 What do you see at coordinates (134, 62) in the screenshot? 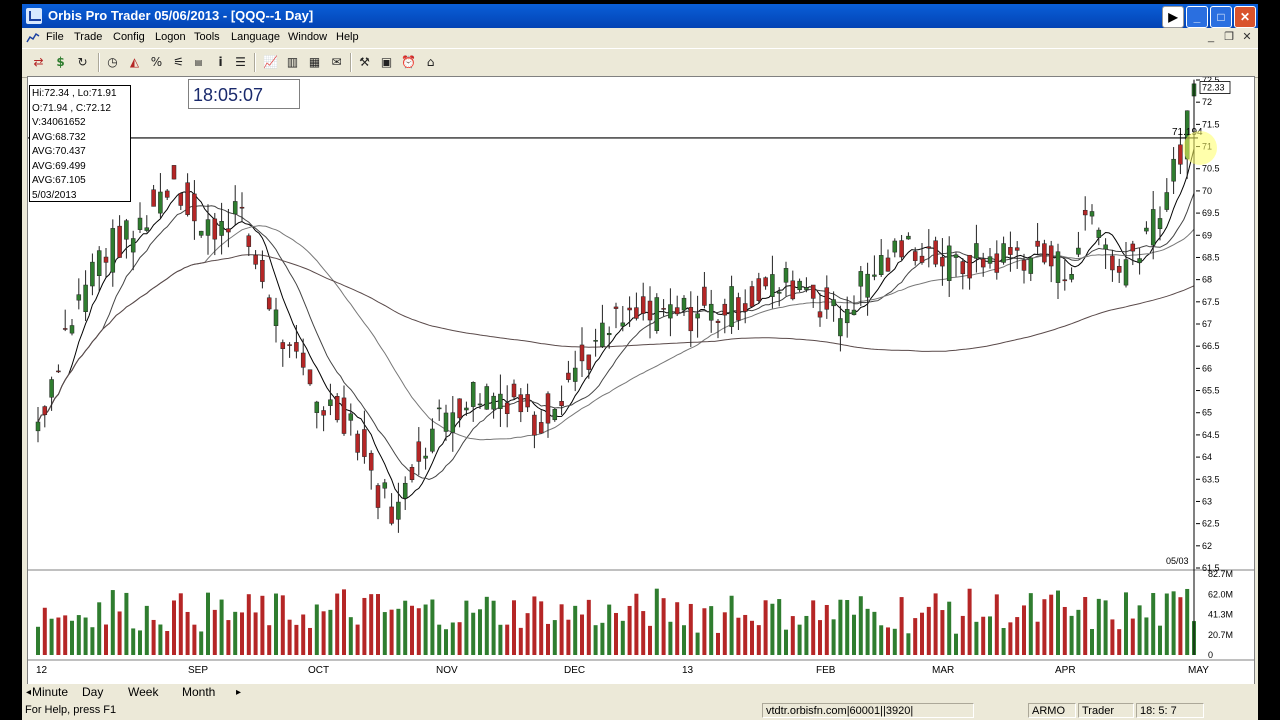
I see `gauge-icon: ◭` at bounding box center [134, 62].